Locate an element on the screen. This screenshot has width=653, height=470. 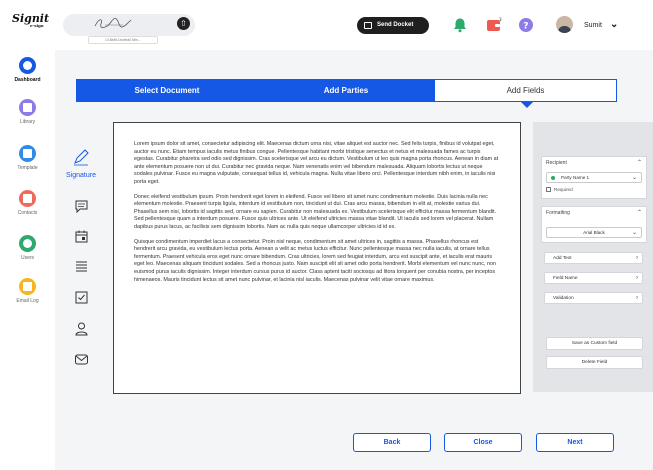
user-name: Sumit is located at coordinates (593, 25).